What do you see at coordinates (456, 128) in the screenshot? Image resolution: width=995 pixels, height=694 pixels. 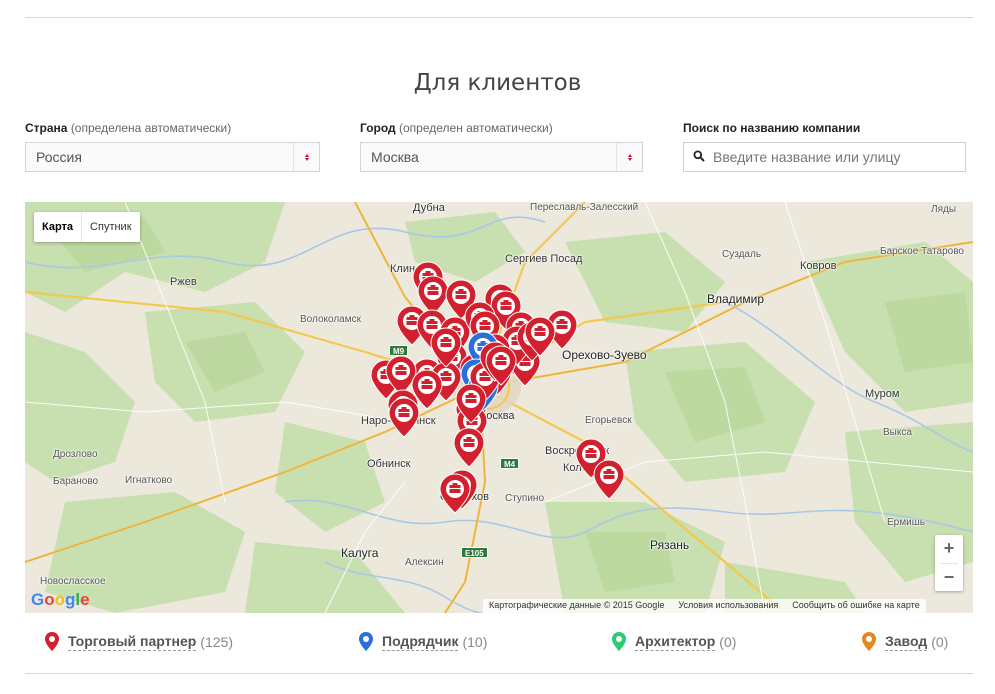 I see `city-label: Город (определен автоматически)` at bounding box center [456, 128].